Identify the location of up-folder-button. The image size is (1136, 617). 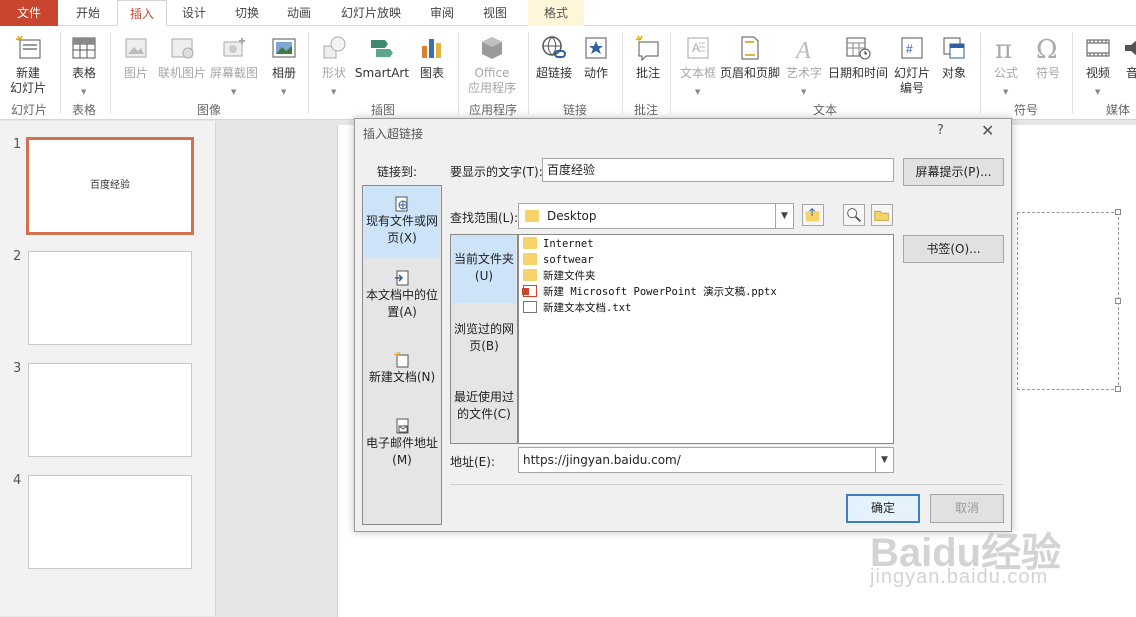
(813, 215).